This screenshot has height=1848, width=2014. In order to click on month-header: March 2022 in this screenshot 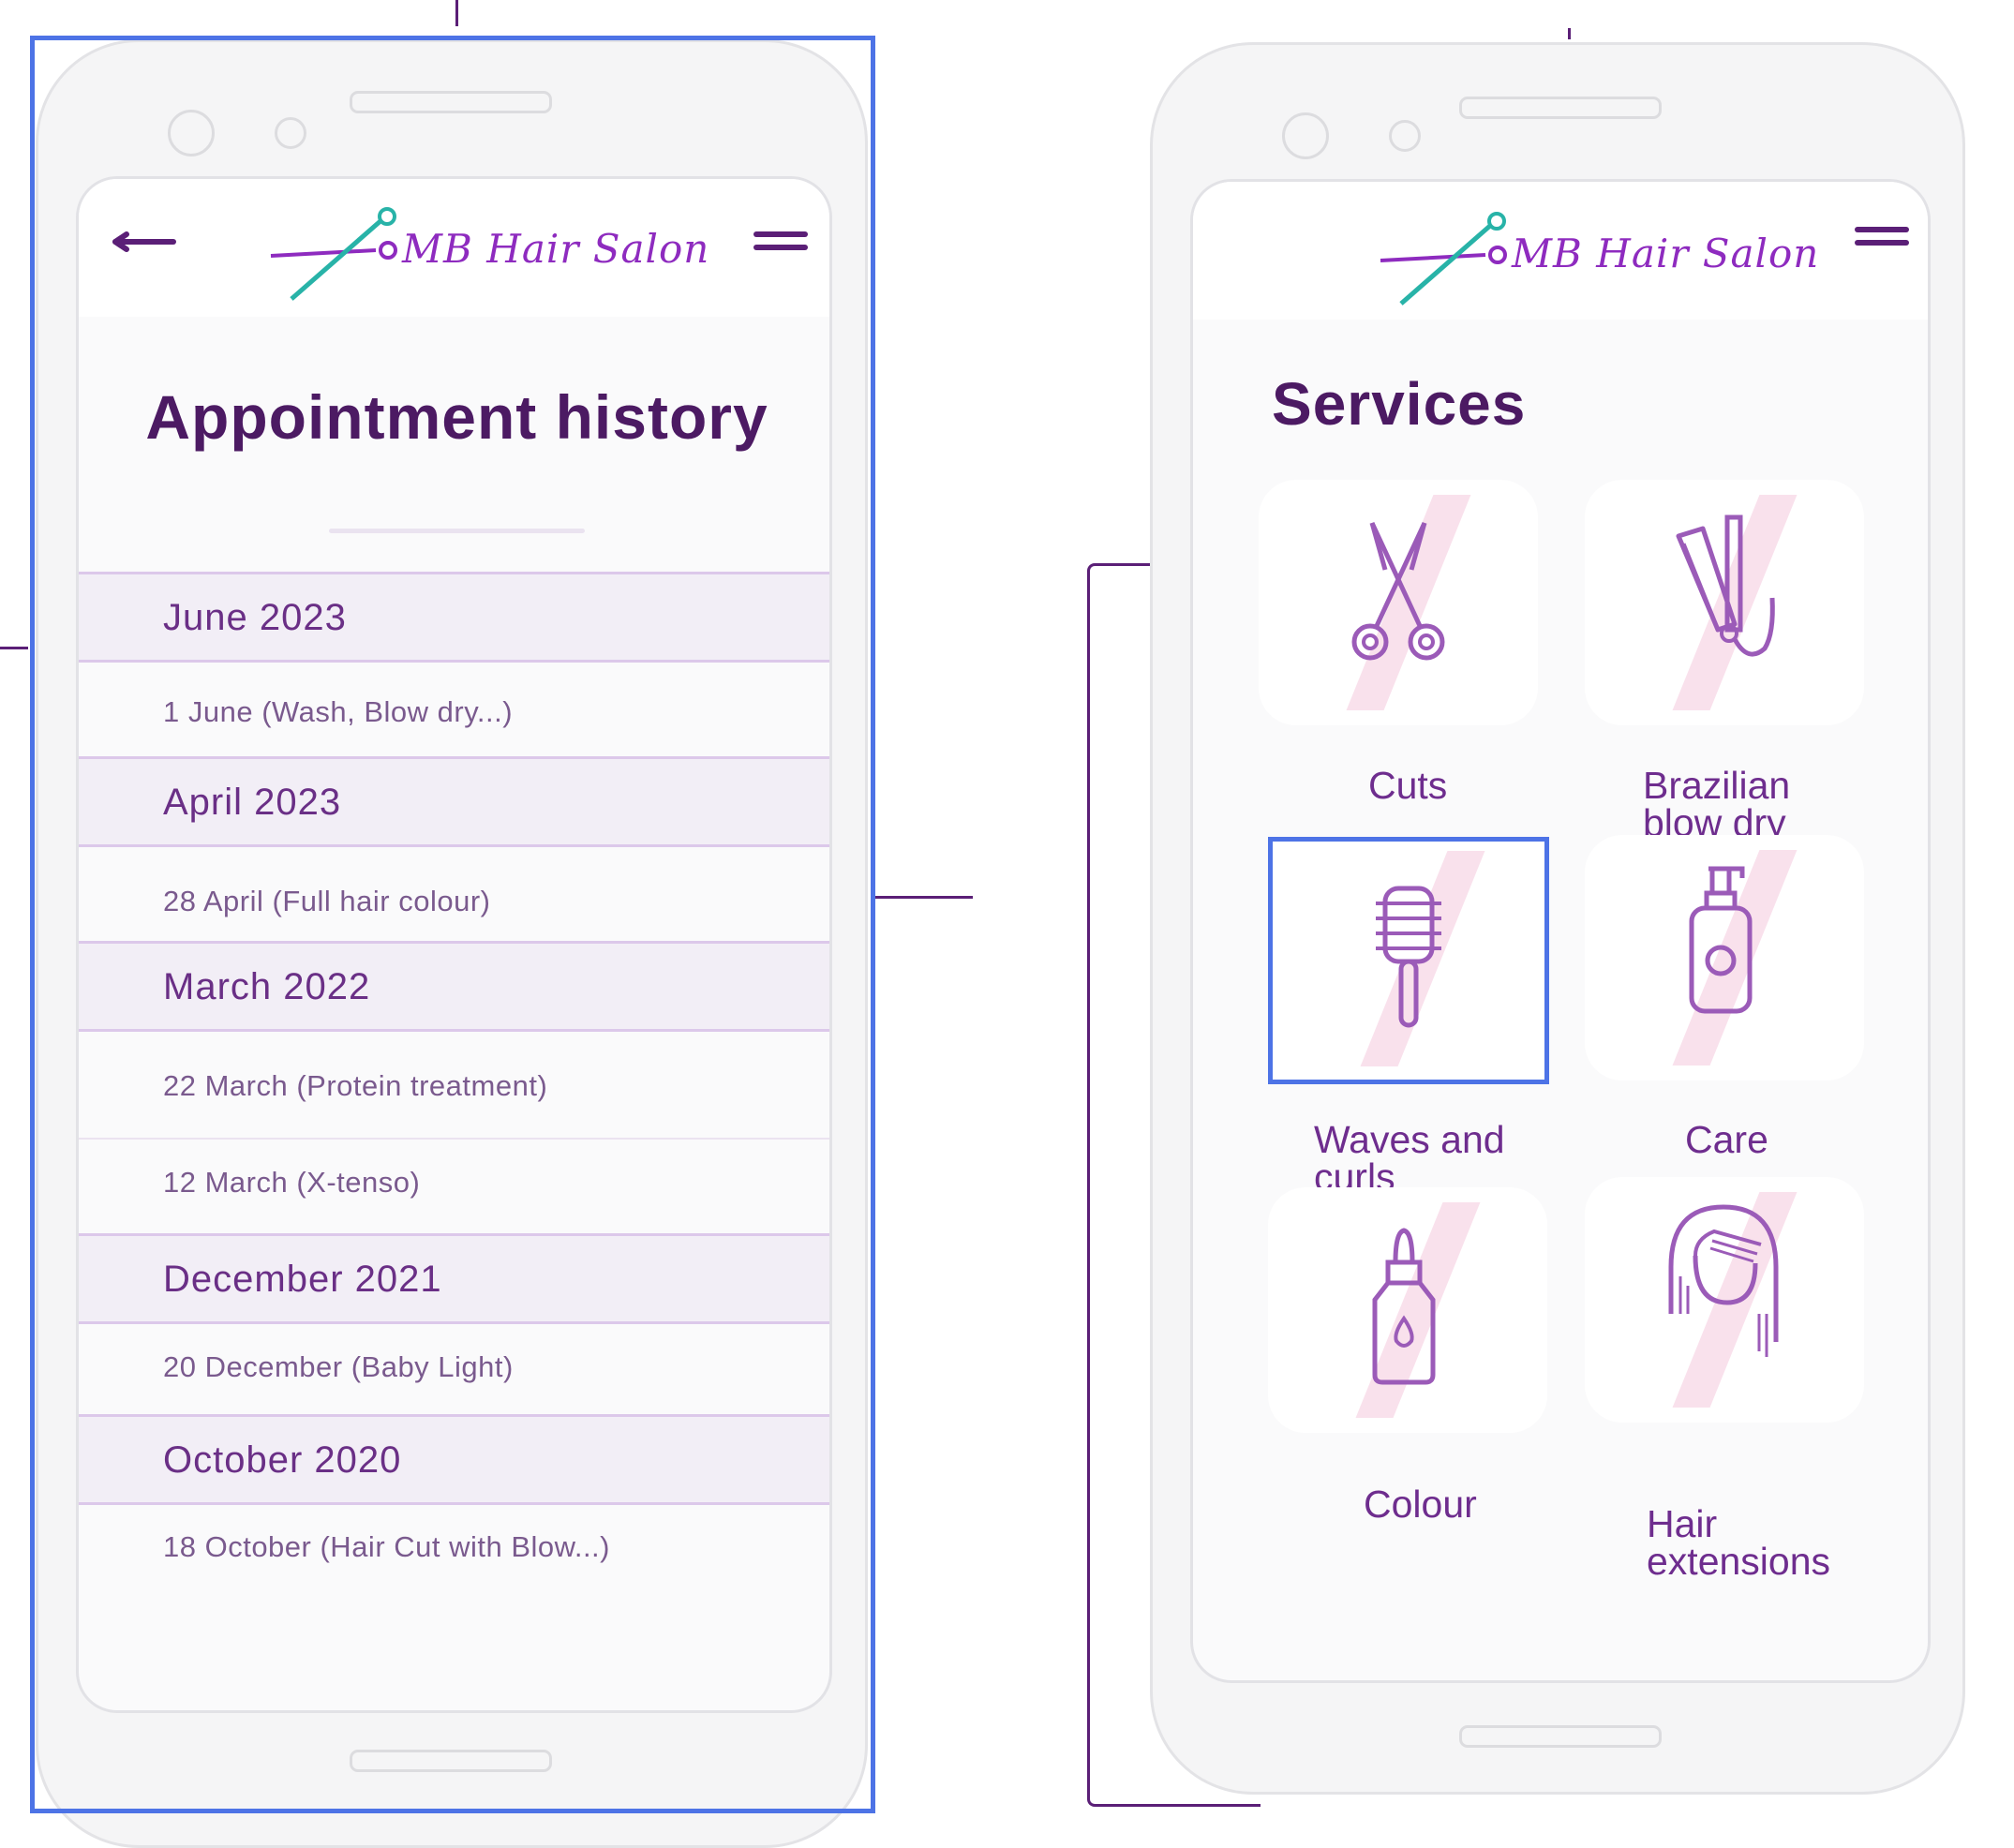, I will do `click(454, 987)`.